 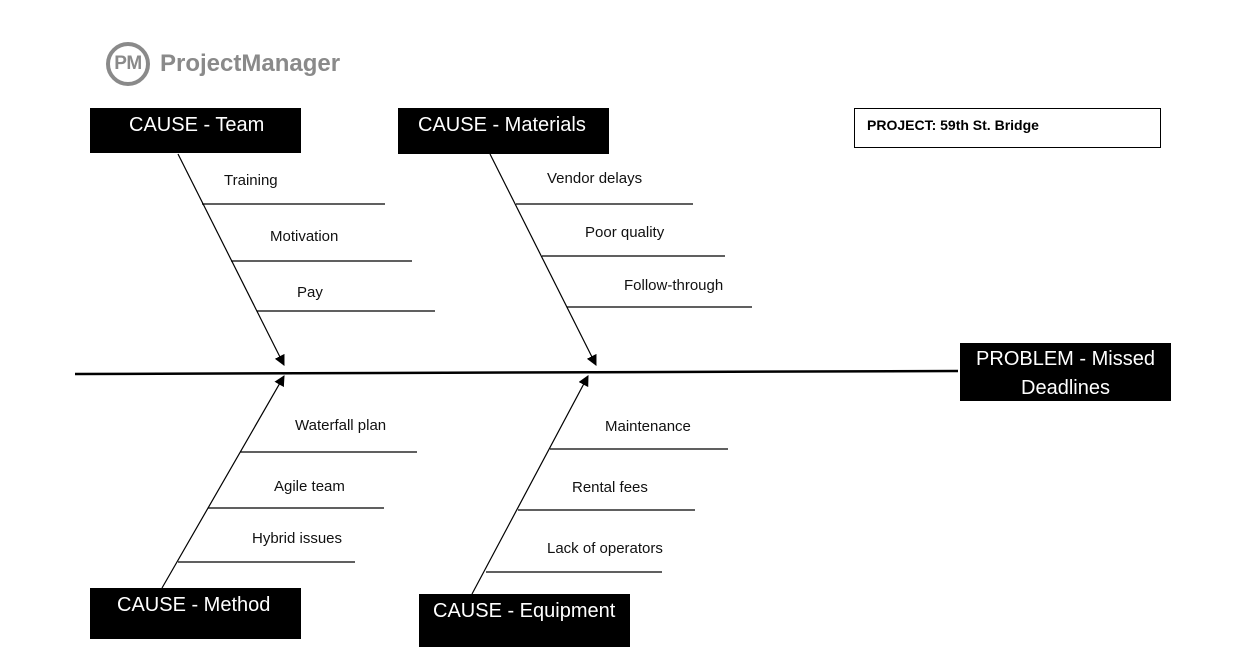 I want to click on cause-title-method: CAUSE - Method, so click(x=194, y=605).